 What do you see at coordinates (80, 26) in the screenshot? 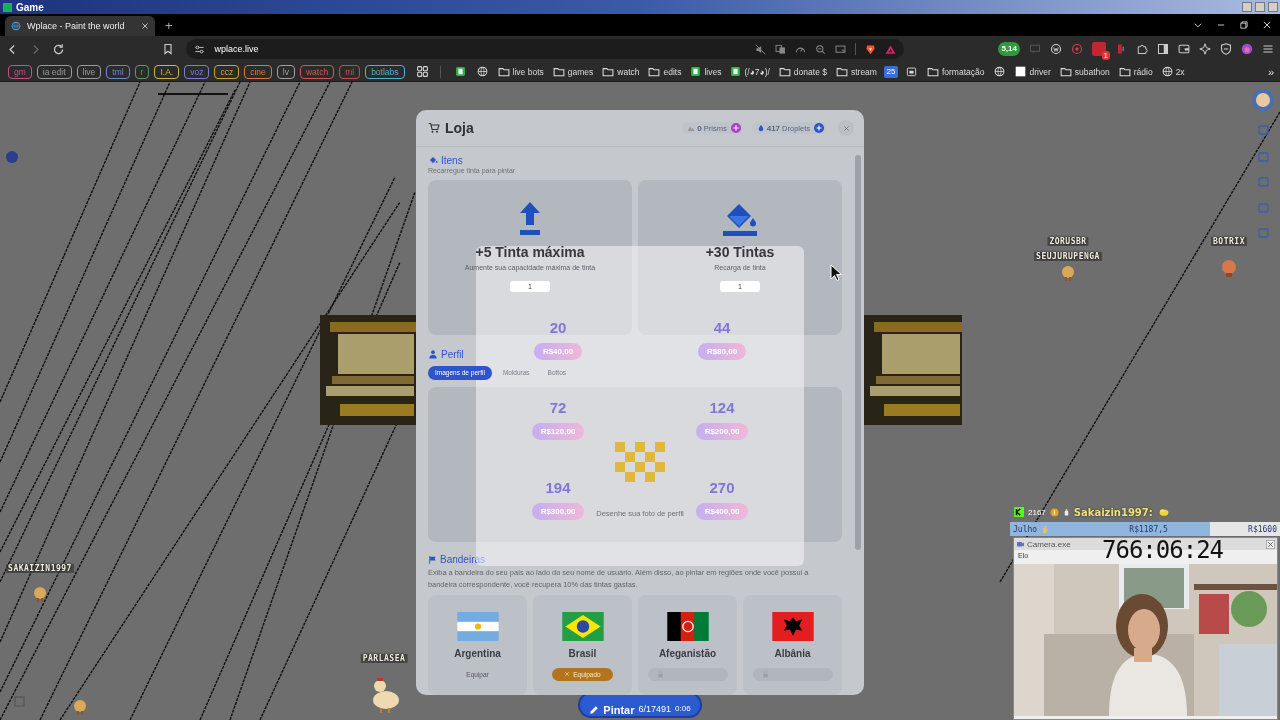
I see `browser-tab: Wplace - Paint the world` at bounding box center [80, 26].